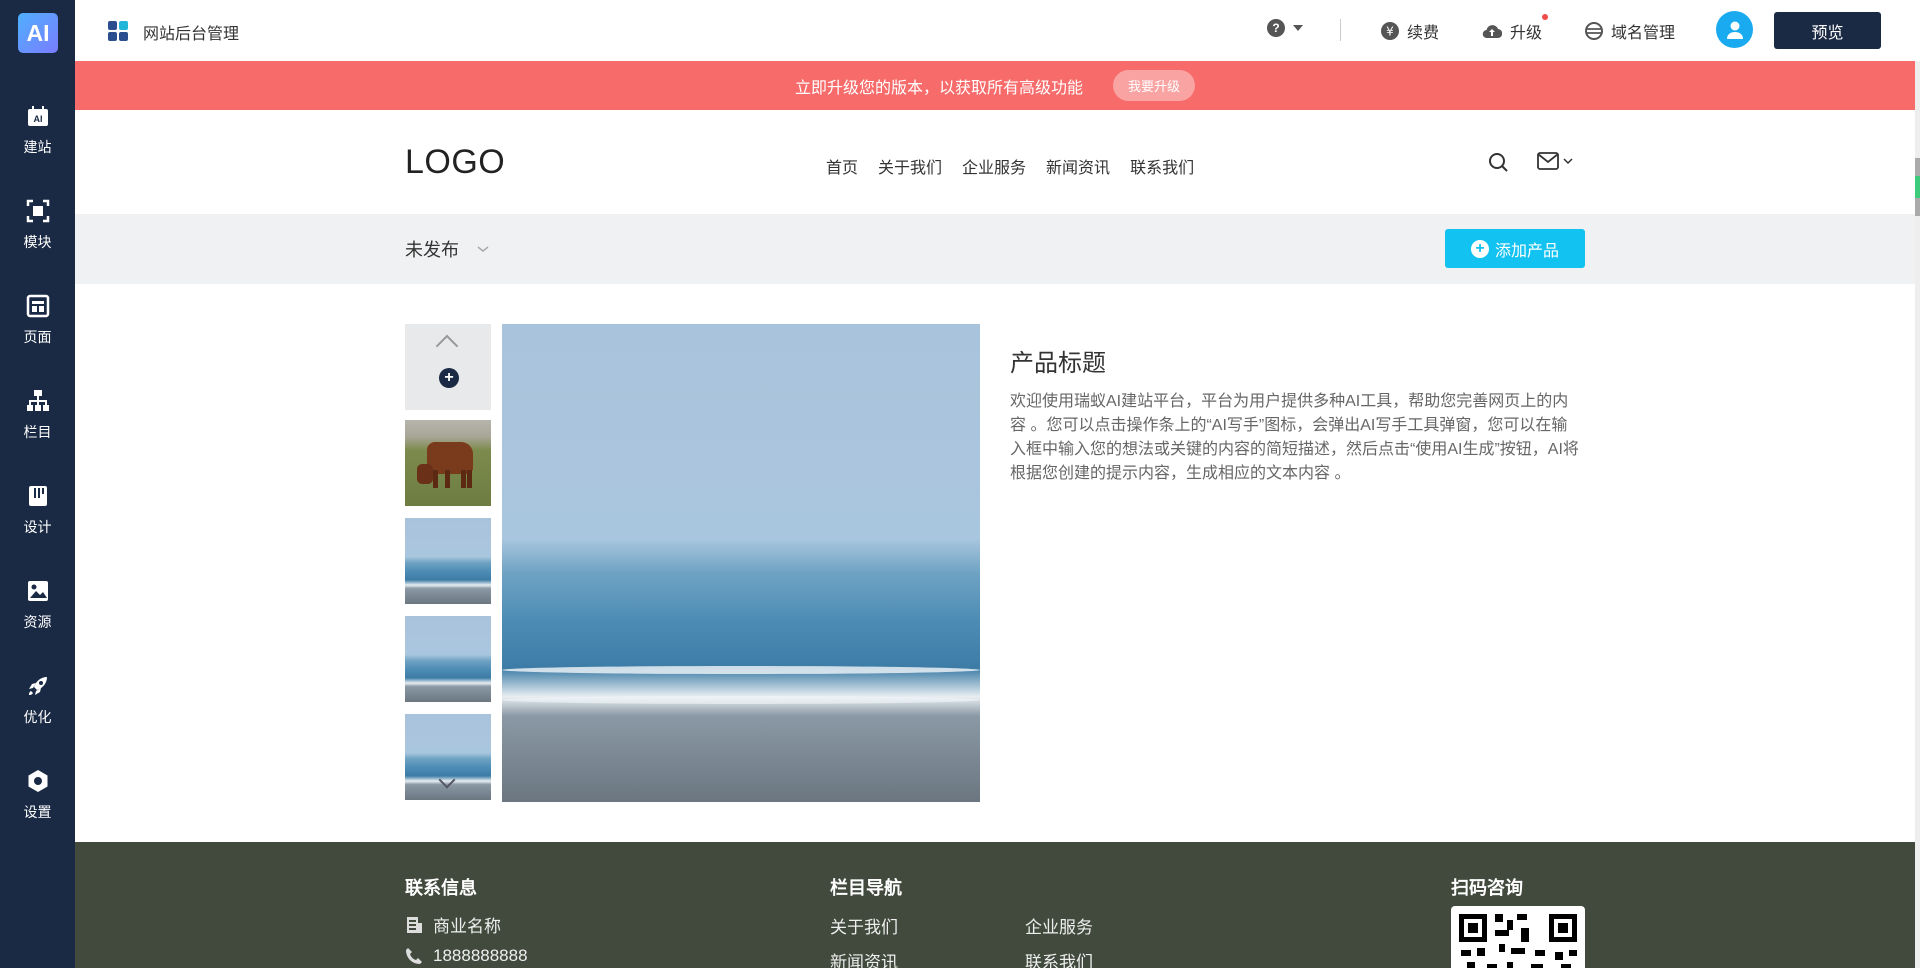  I want to click on globe-icon, so click(1594, 31).